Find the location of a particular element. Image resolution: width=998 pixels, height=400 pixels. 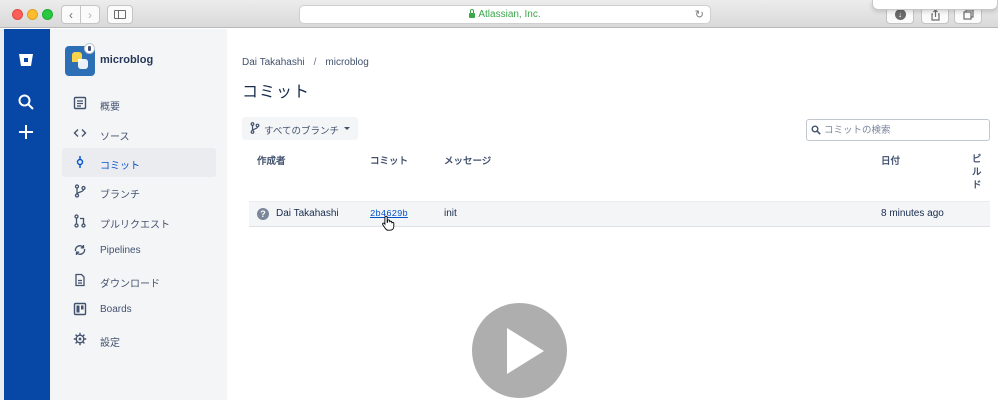

sidebar-item-label: ダウンロード is located at coordinates (130, 284).